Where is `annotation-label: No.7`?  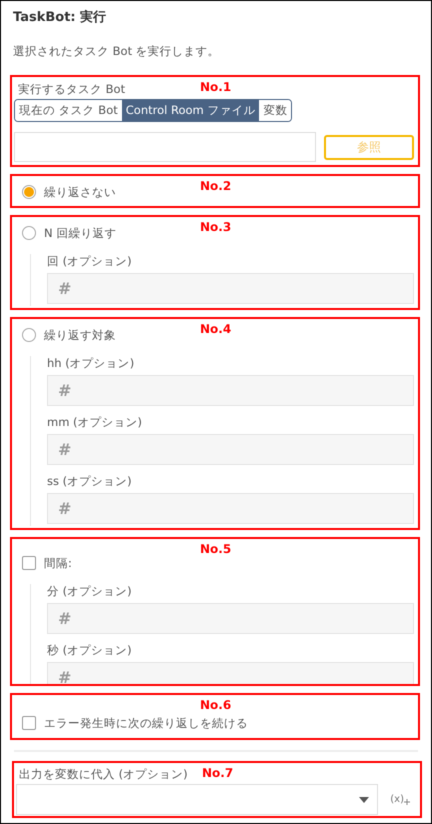 annotation-label: No.7 is located at coordinates (218, 773).